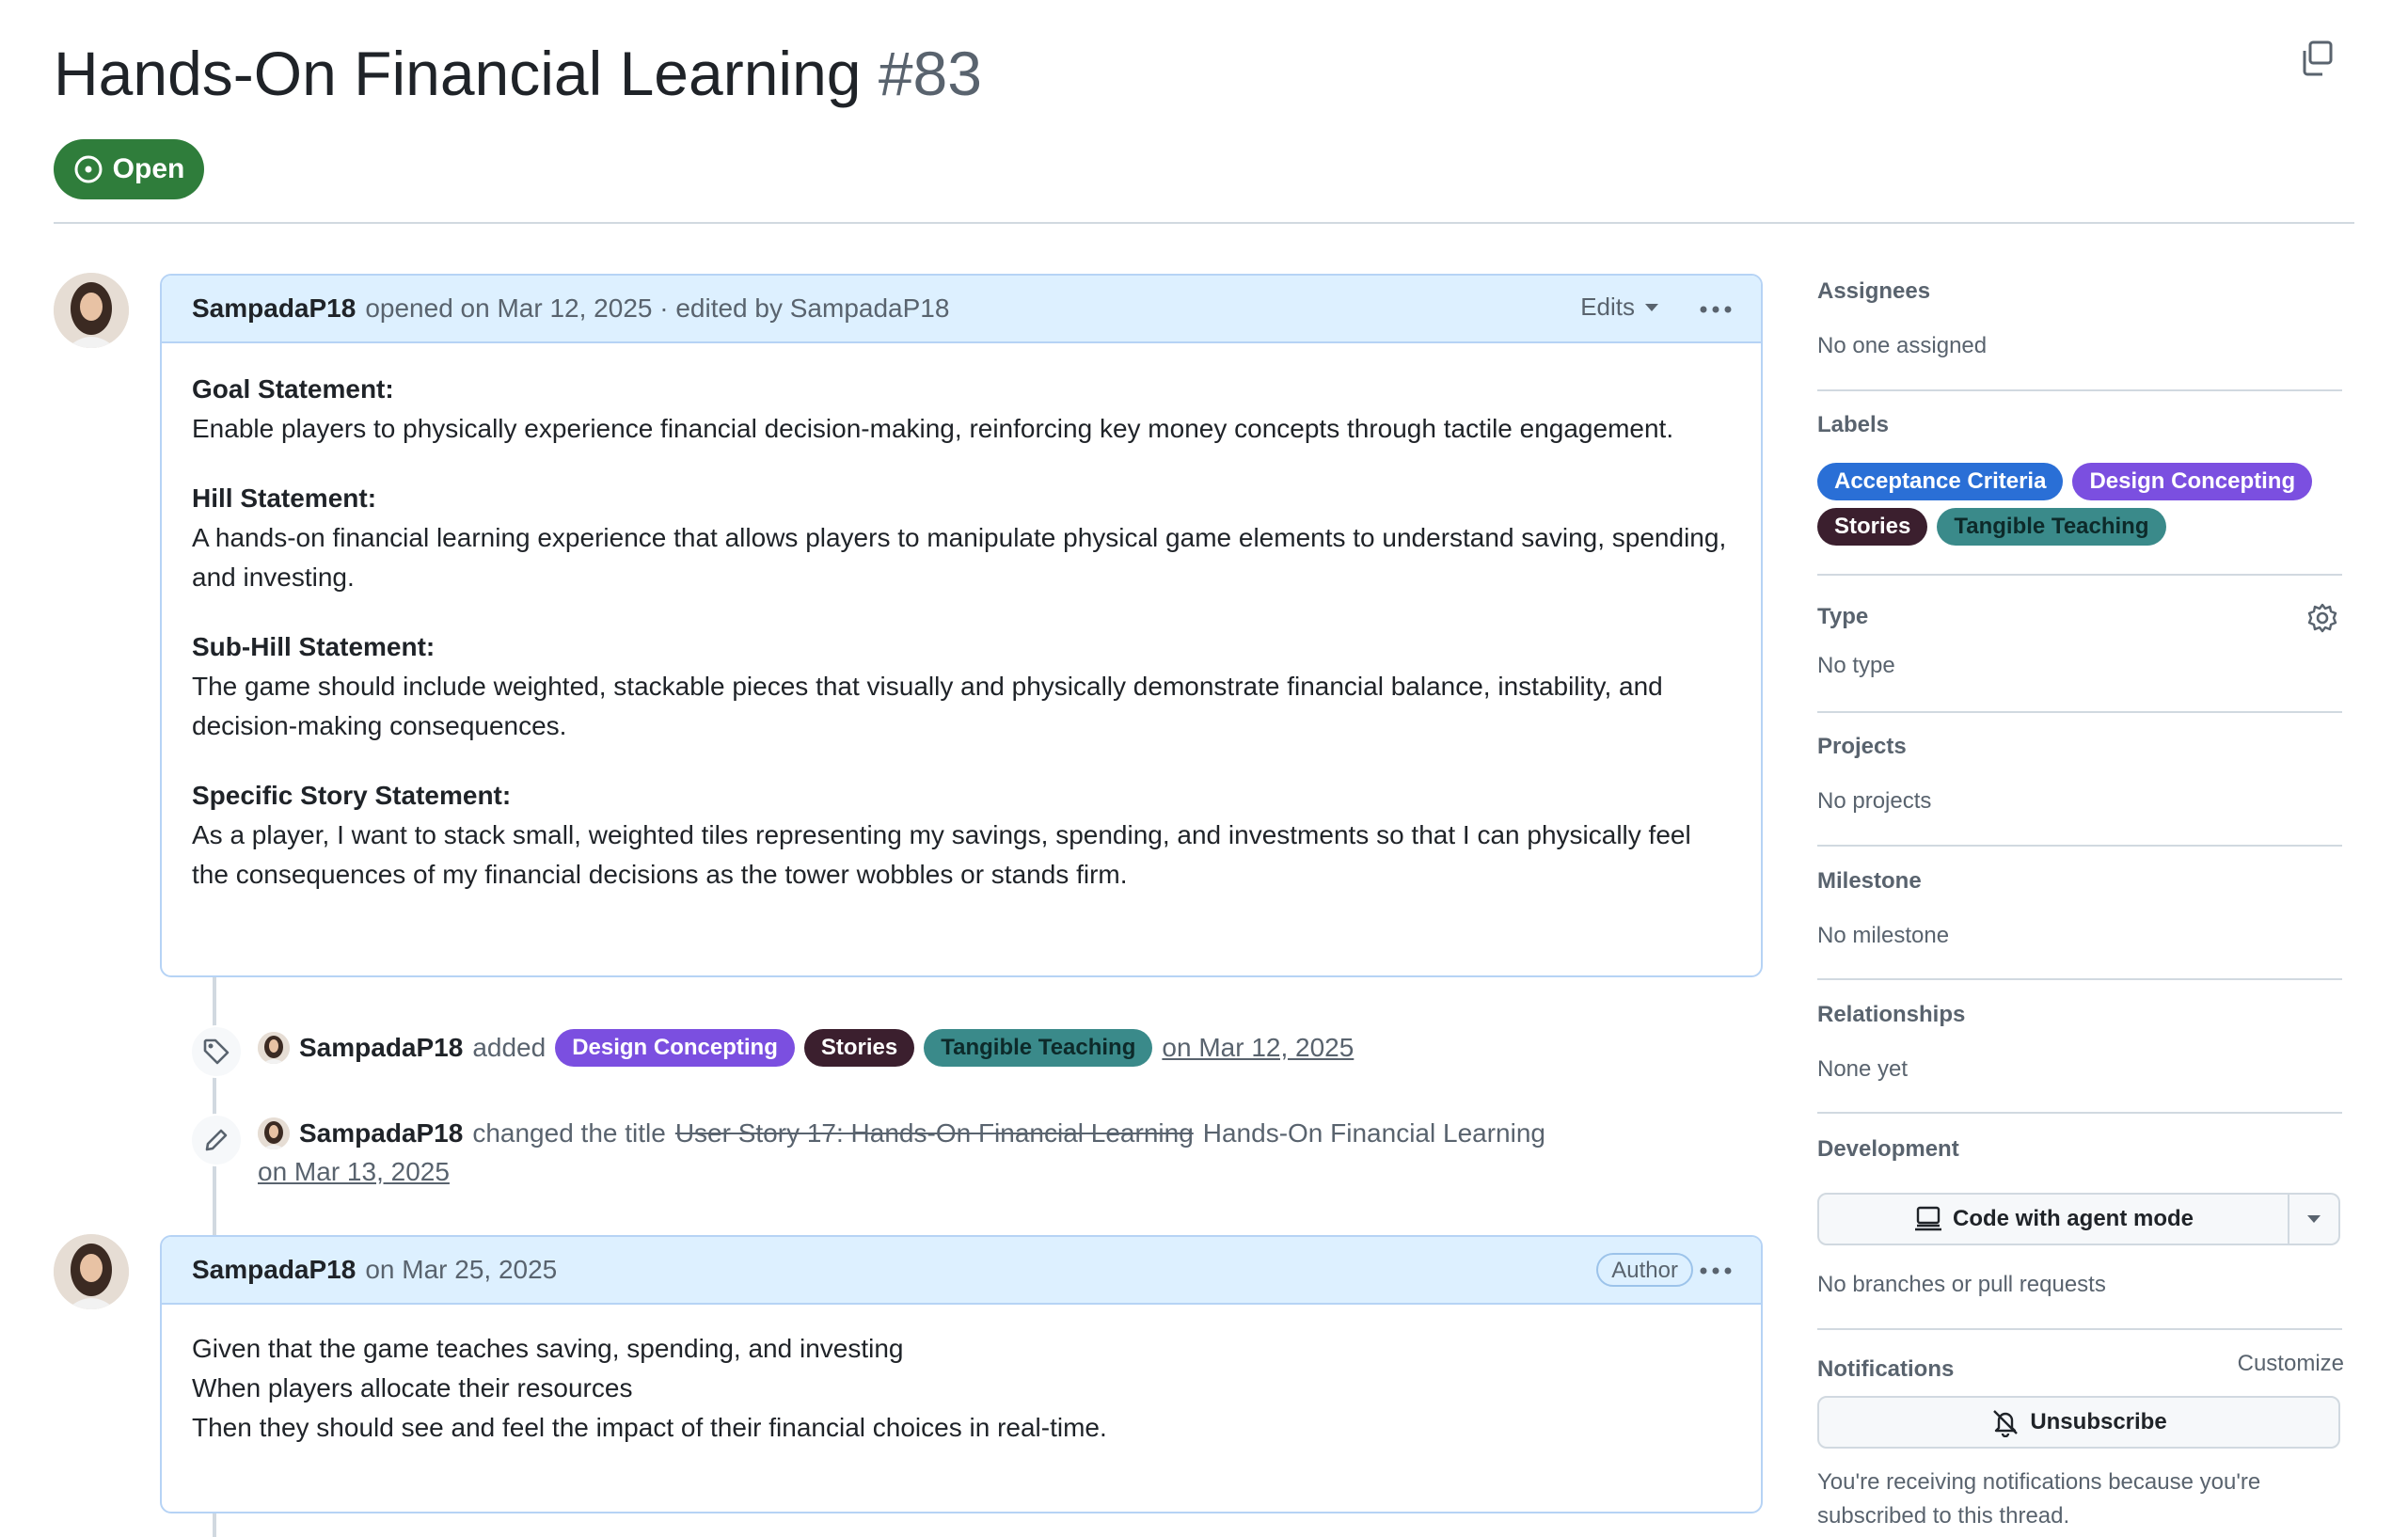  Describe the element at coordinates (458, 73) in the screenshot. I see `issue-title: Hands-On Financial Learning` at that location.